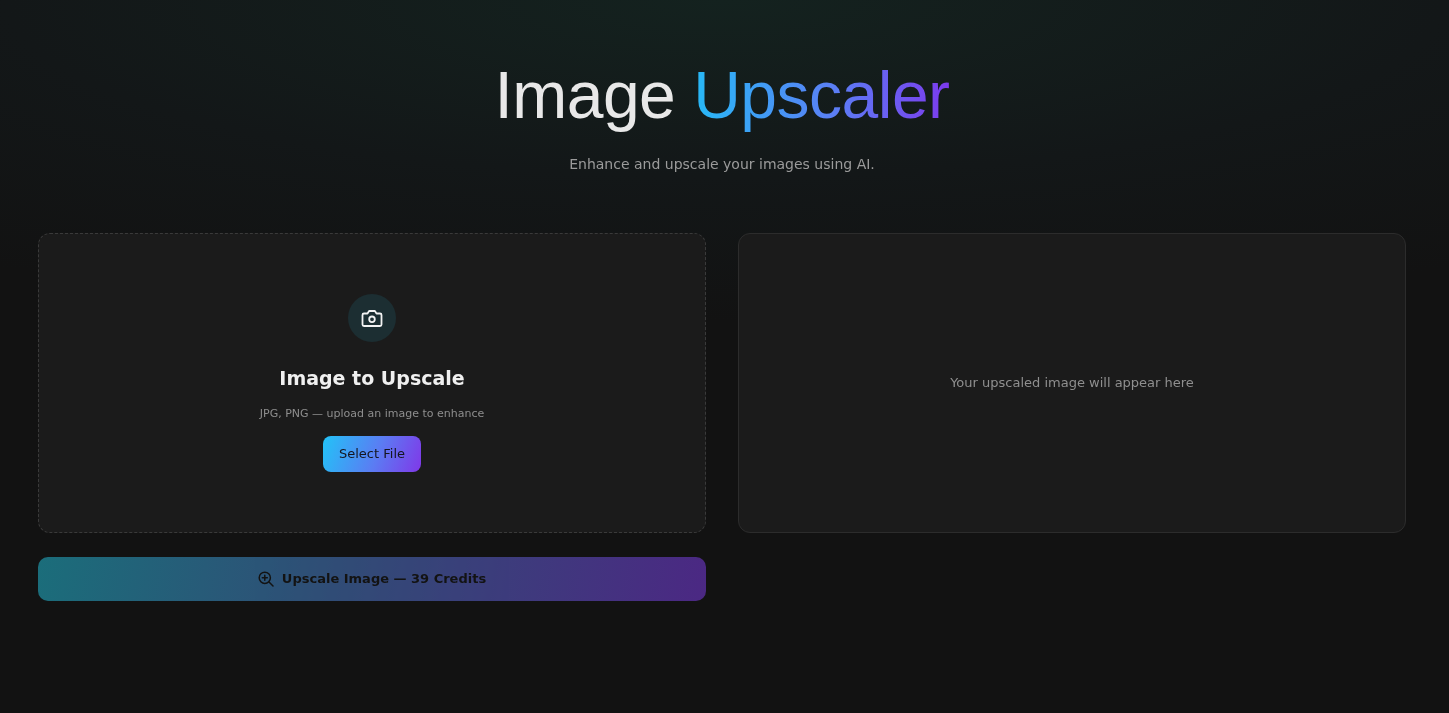 The width and height of the screenshot is (1449, 713). Describe the element at coordinates (372, 317) in the screenshot. I see `camera-icon` at that location.